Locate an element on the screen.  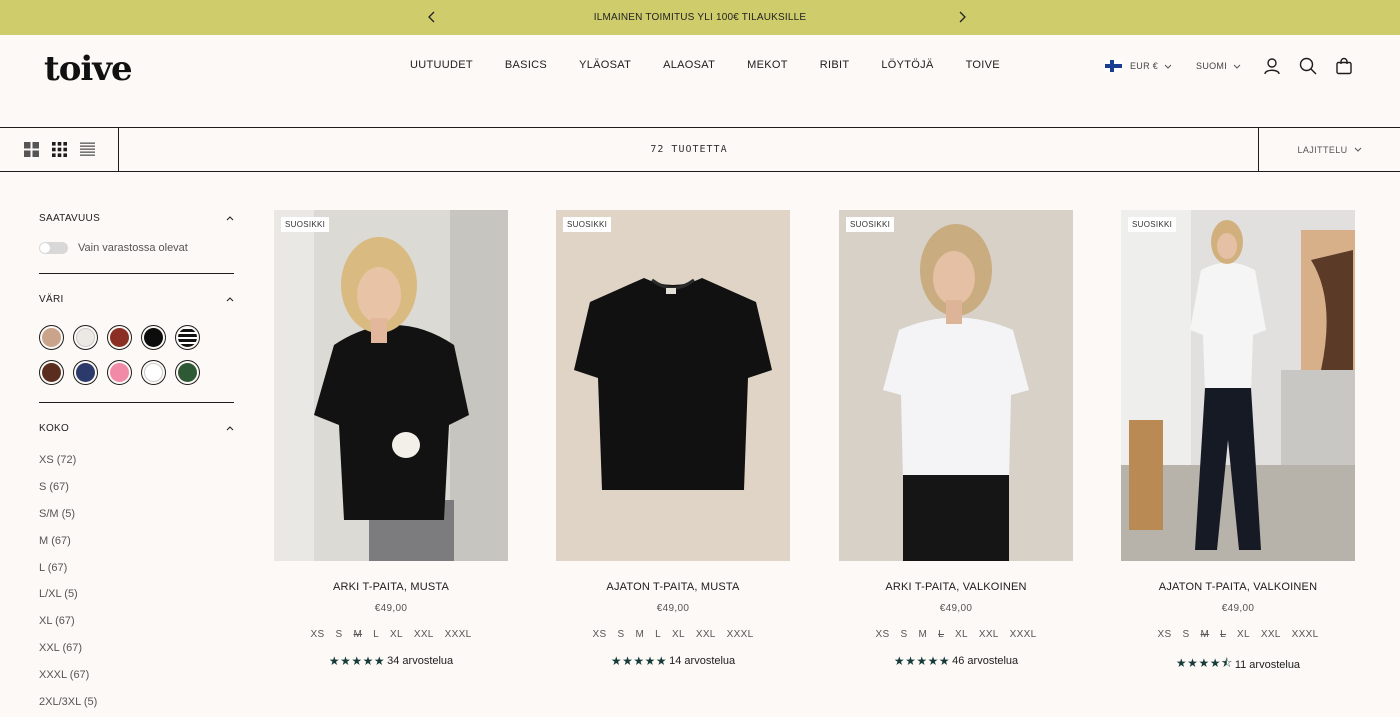
color-swatches is located at coordinates (136, 355).